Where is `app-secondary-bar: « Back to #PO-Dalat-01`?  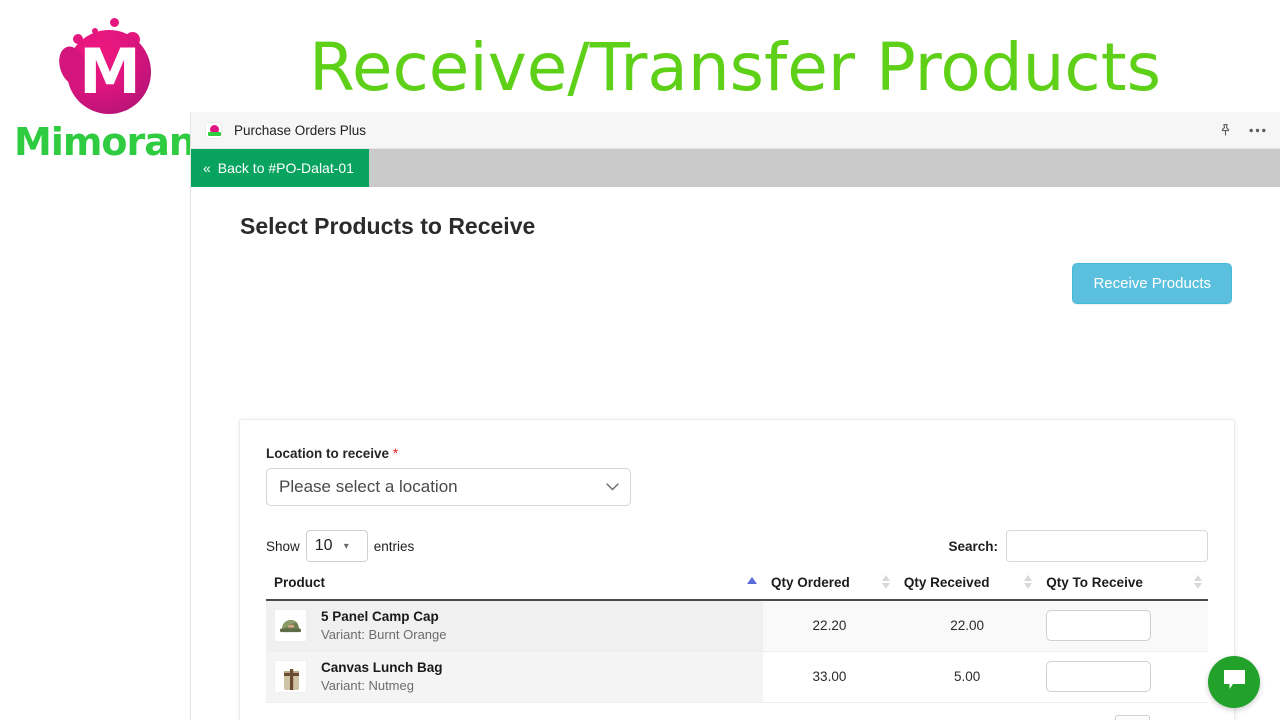
app-secondary-bar: « Back to #PO-Dalat-01 is located at coordinates (735, 168).